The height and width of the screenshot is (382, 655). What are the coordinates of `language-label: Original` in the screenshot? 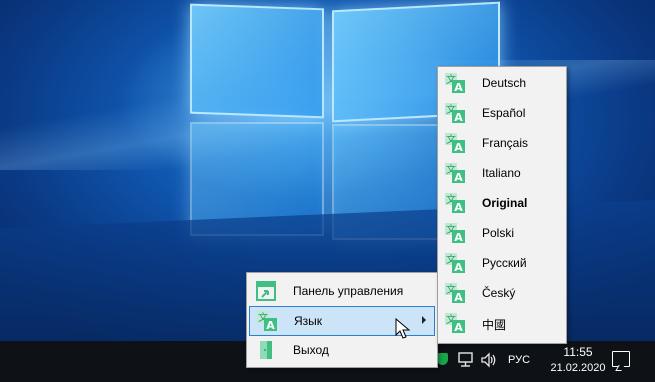 It's located at (505, 203).